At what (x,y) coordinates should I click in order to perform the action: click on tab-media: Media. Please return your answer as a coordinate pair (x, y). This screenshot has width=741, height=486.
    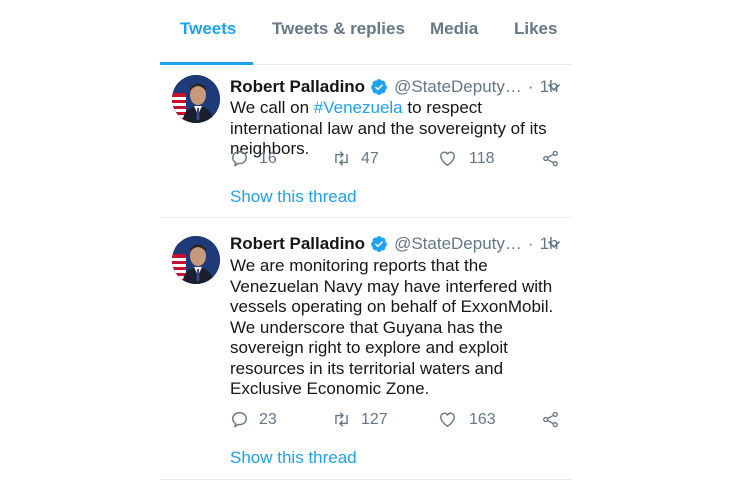
    Looking at the image, I should click on (454, 29).